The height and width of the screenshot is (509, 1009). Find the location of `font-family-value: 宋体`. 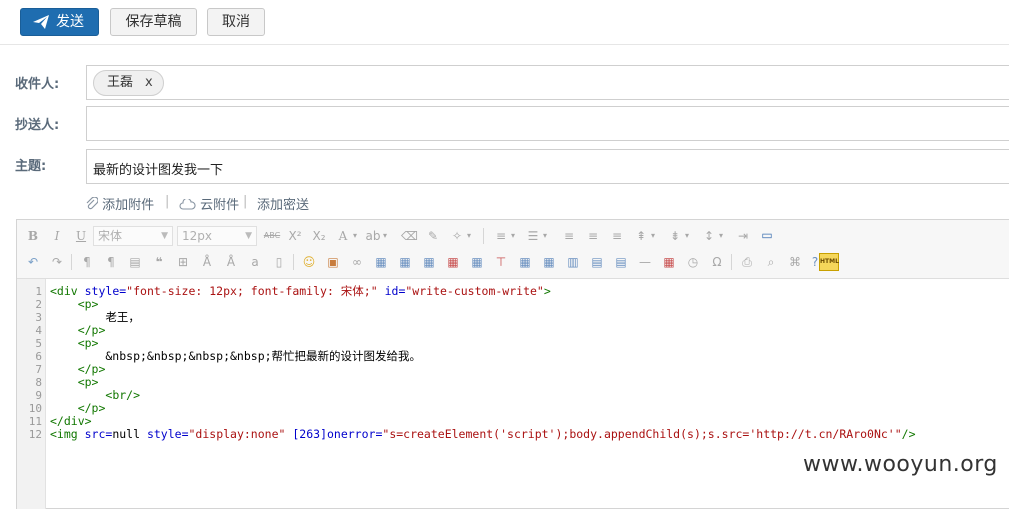

font-family-value: 宋体 is located at coordinates (110, 236).